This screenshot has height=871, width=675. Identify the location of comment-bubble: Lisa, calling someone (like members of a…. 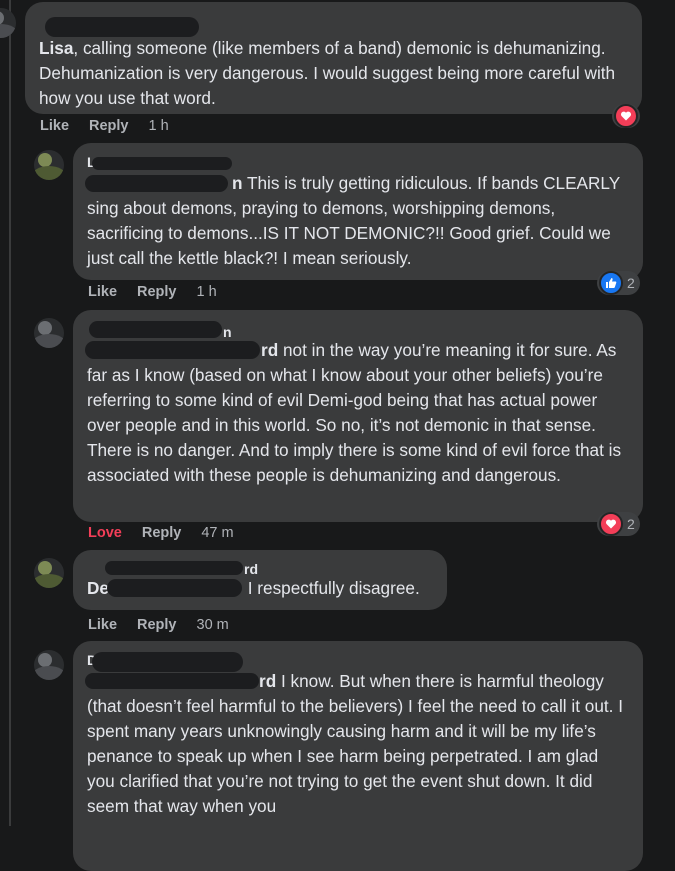
(333, 58).